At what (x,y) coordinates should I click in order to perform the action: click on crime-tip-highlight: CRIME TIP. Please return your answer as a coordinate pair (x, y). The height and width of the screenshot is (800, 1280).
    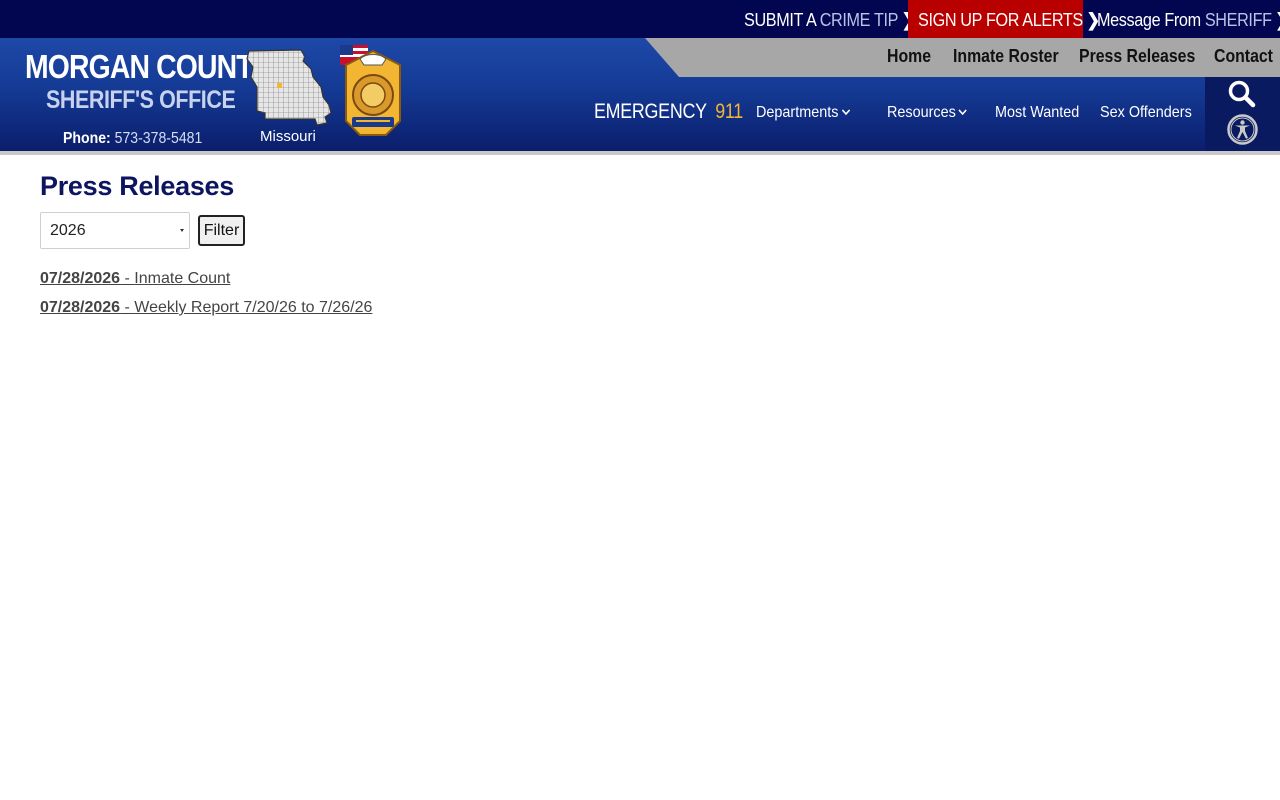
    Looking at the image, I should click on (859, 20).